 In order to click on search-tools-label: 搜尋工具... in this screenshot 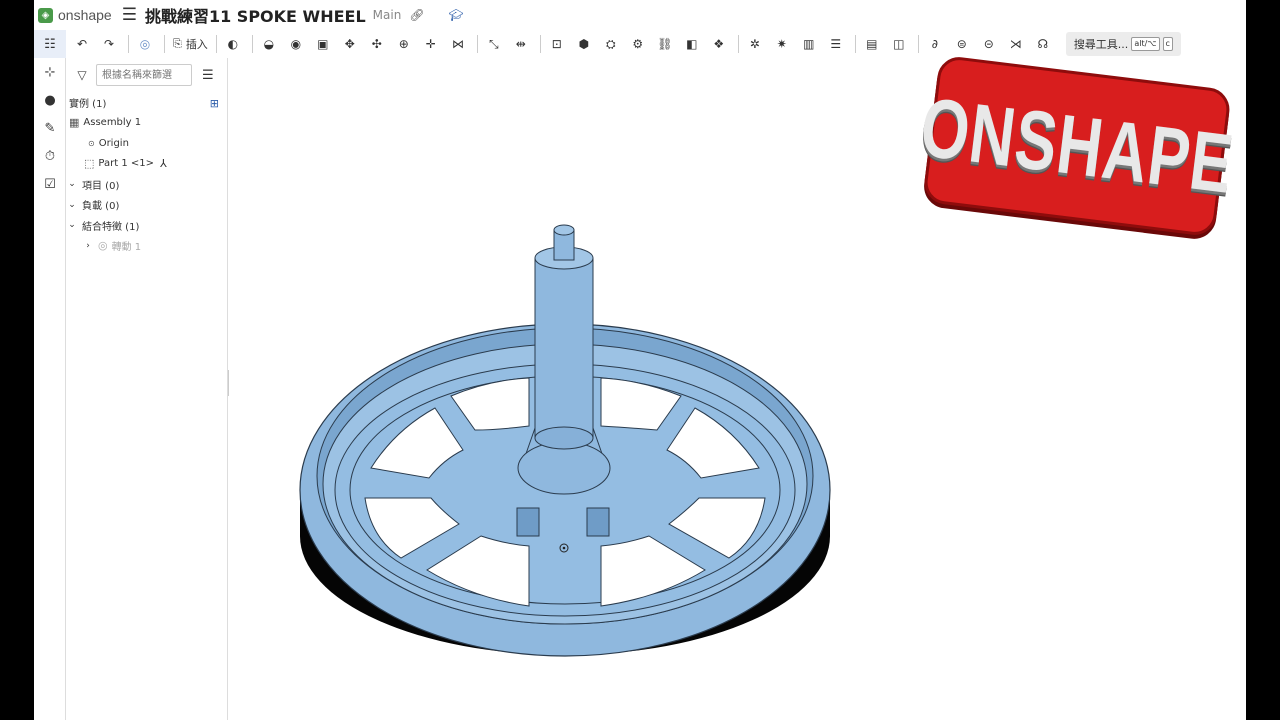, I will do `click(1101, 44)`.